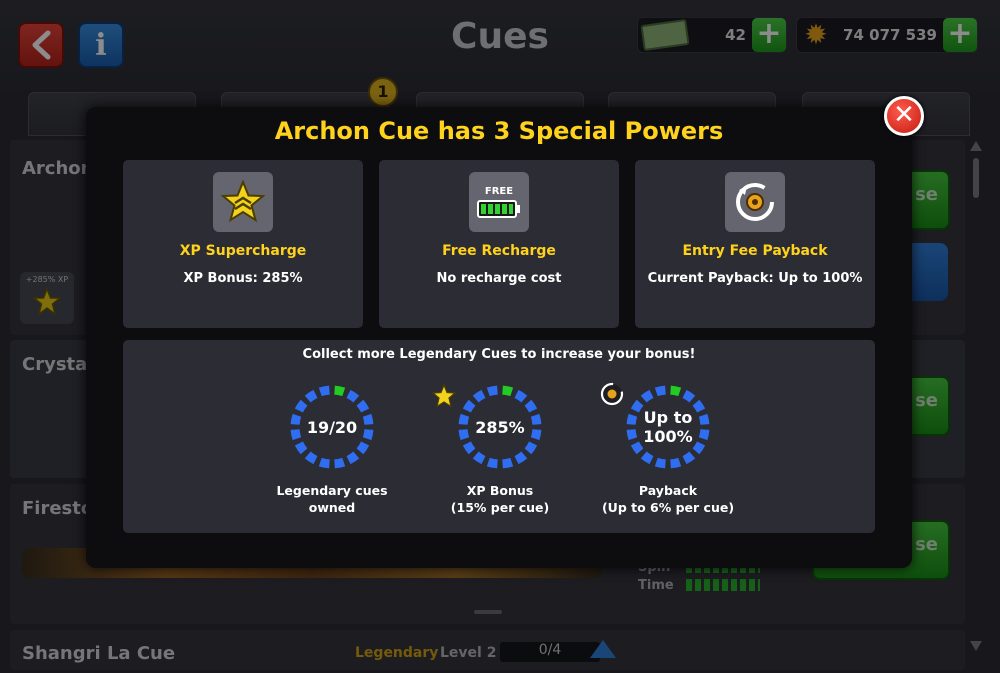 The height and width of the screenshot is (673, 1000). I want to click on ring-caption-line: (Up to 6% per cue), so click(668, 507).